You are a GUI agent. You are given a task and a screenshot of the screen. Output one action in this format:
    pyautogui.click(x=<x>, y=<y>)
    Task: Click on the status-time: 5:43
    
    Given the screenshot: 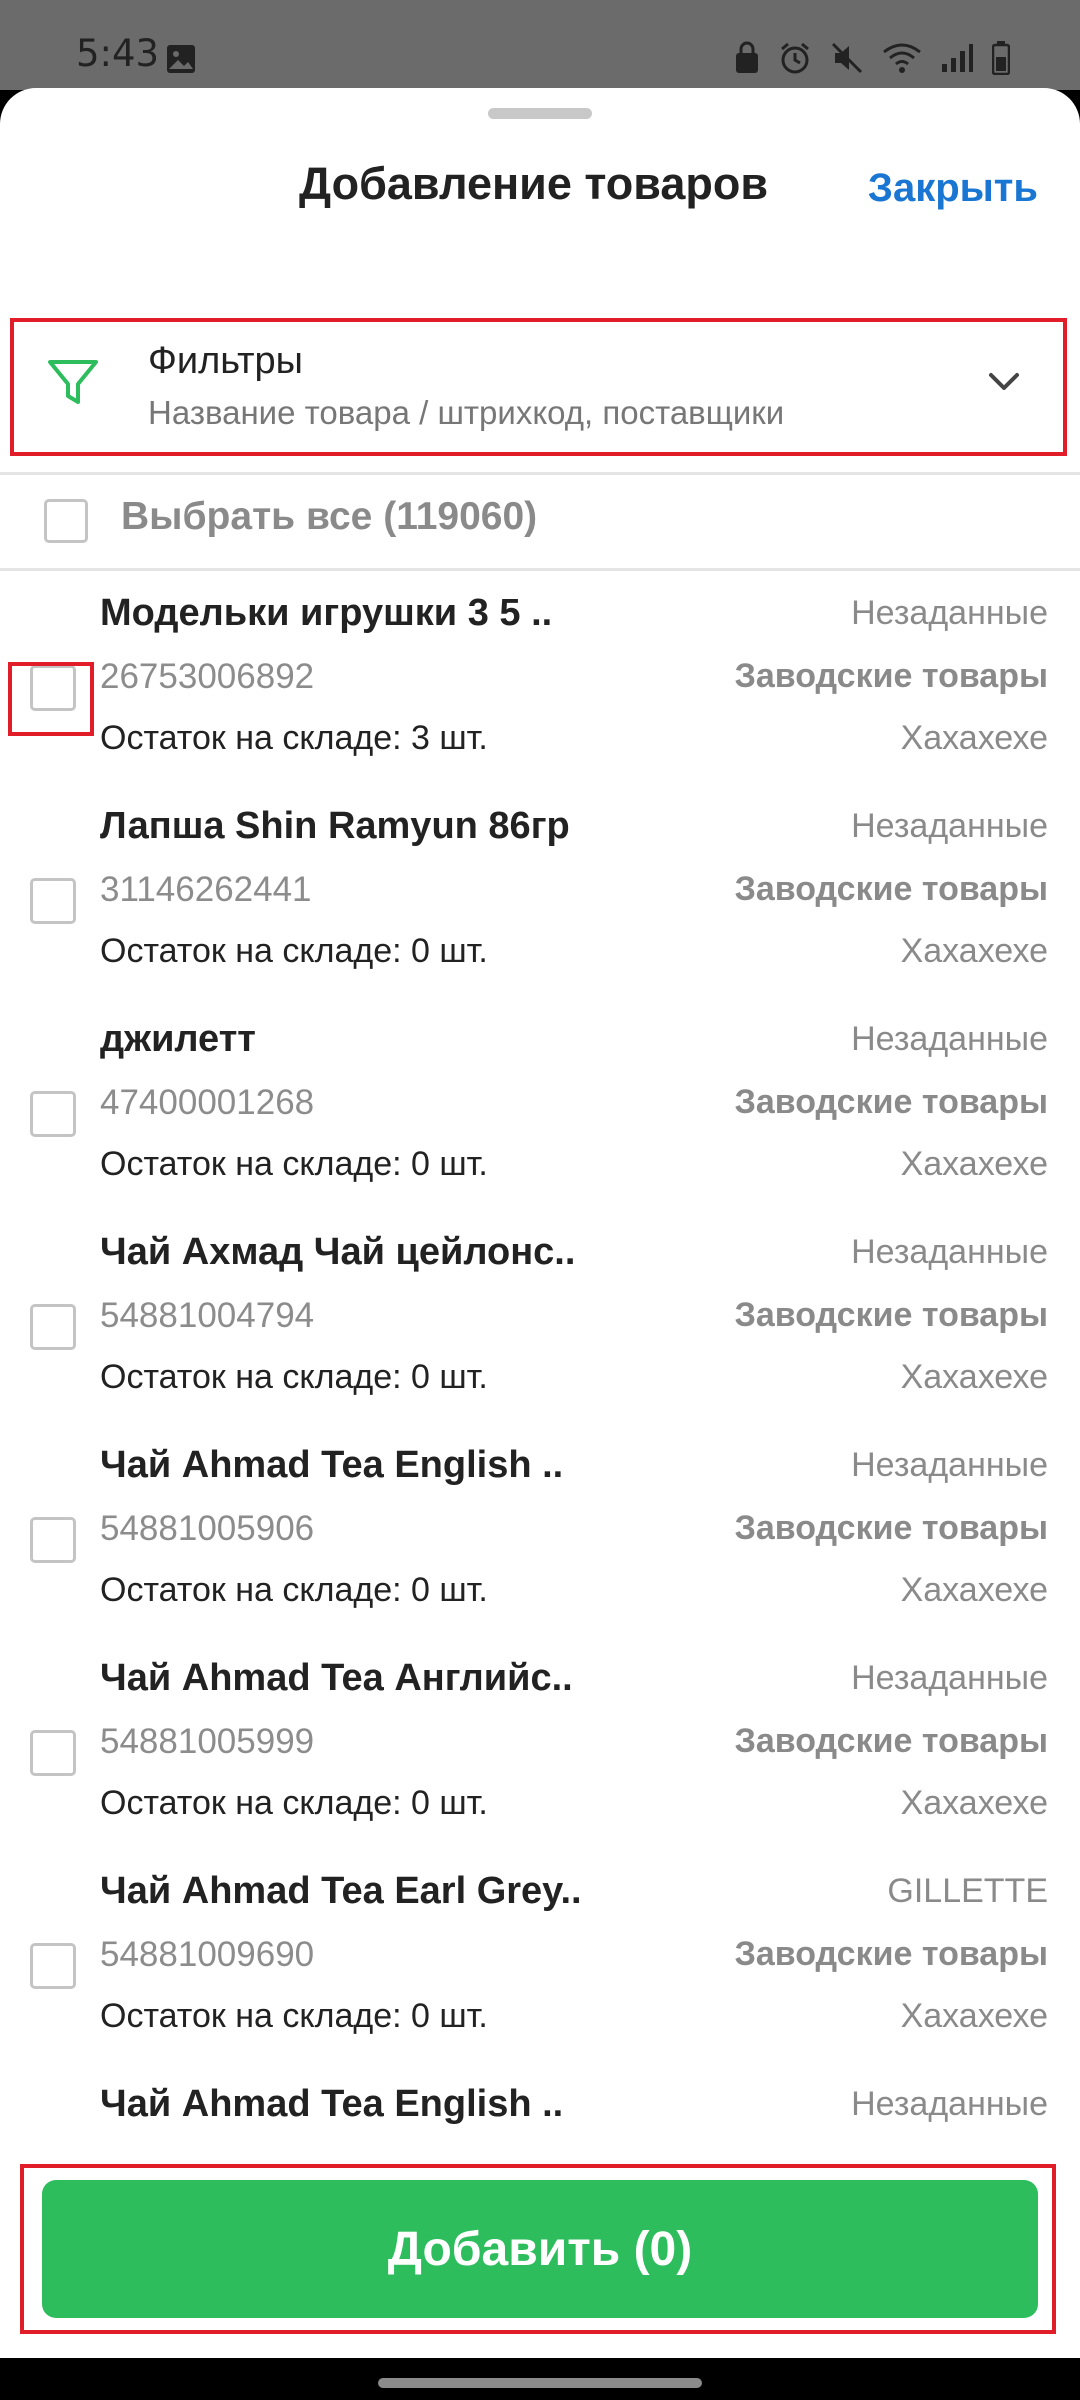 What is the action you would take?
    pyautogui.click(x=118, y=53)
    